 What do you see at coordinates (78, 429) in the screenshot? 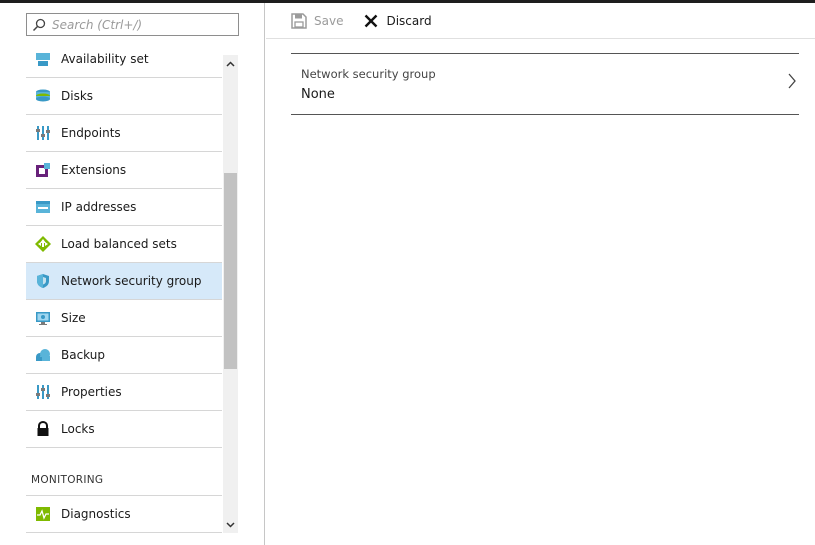
I see `sidebar-item-label: Locks` at bounding box center [78, 429].